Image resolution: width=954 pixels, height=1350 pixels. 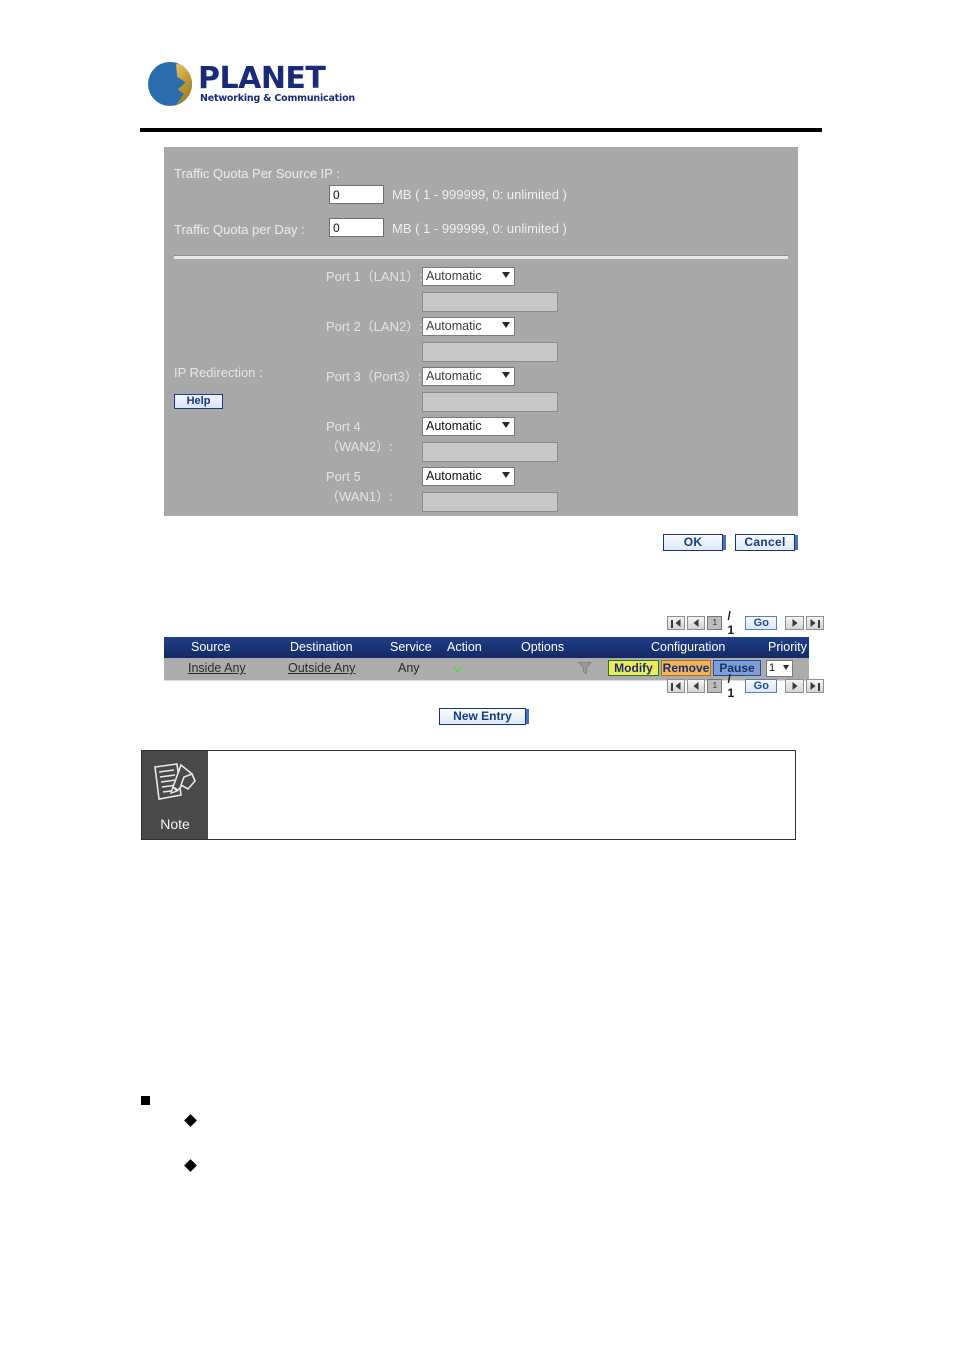 What do you see at coordinates (464, 647) in the screenshot?
I see `column-header-action: Action` at bounding box center [464, 647].